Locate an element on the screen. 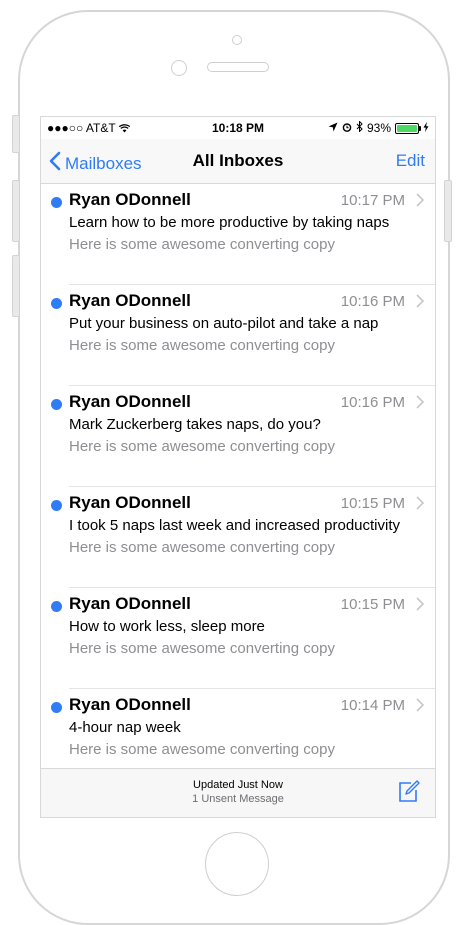 The height and width of the screenshot is (925, 460). battery-percent: 93% is located at coordinates (378, 128).